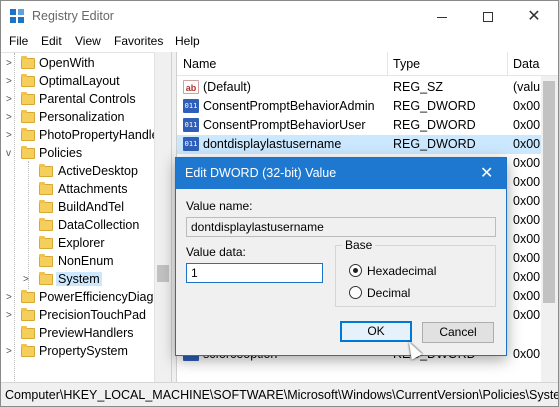 This screenshot has height=407, width=559. Describe the element at coordinates (341, 227) in the screenshot. I see `value-name-field: dontdisplaylastusername` at that location.